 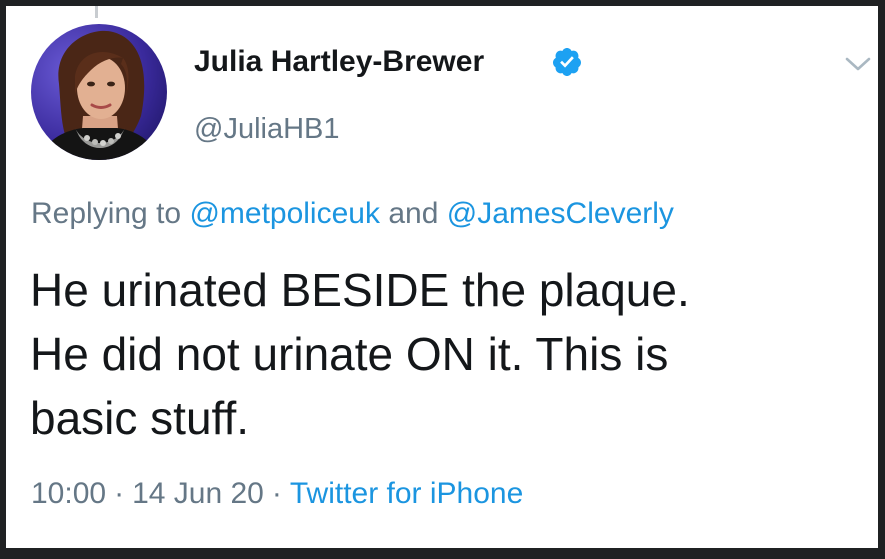 I want to click on tweet-meta: 10:00 · 14 Jun 20 · Twitter for iPhone, so click(x=277, y=494).